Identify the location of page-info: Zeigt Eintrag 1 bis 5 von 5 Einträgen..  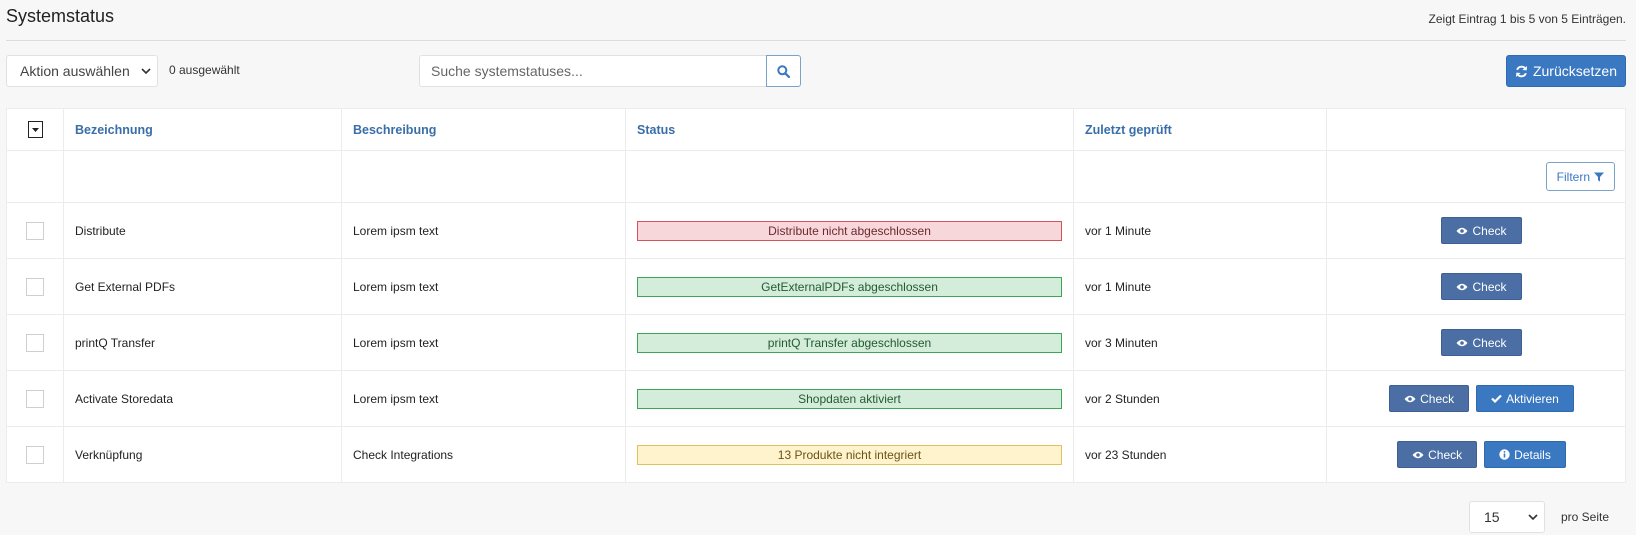
(1527, 19).